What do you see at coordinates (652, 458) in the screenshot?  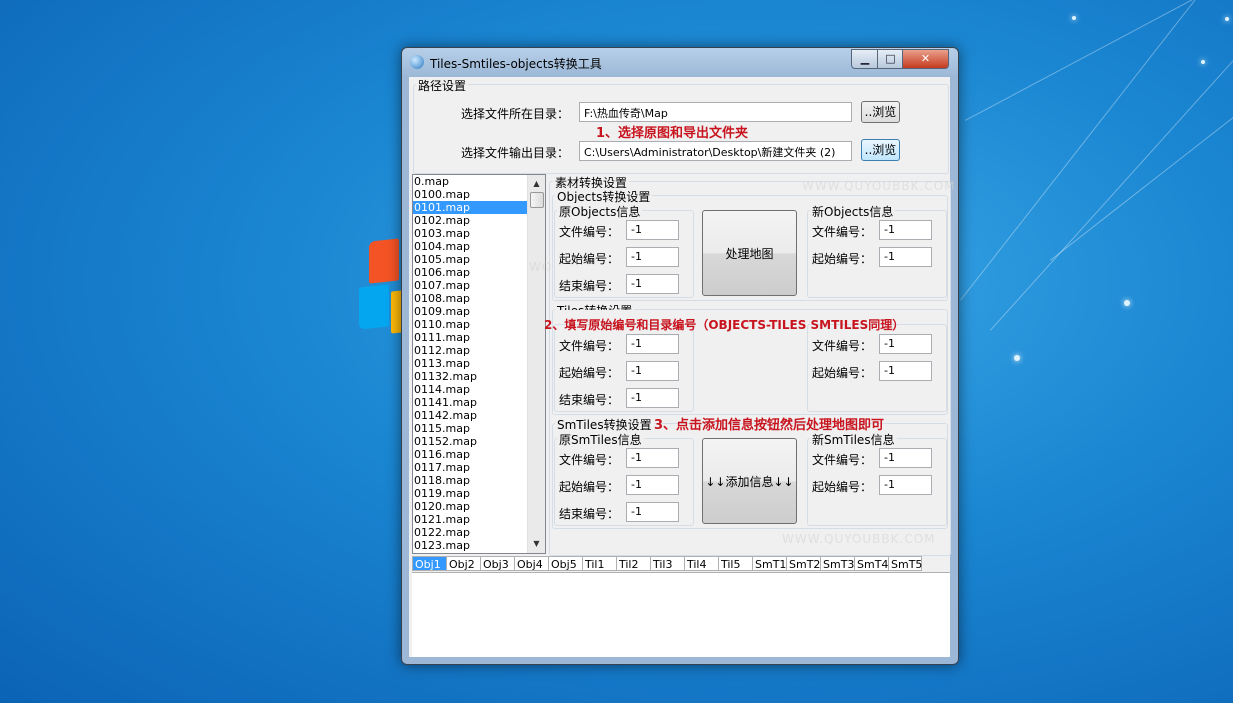 I see `smt-orig-file-no-input: -1` at bounding box center [652, 458].